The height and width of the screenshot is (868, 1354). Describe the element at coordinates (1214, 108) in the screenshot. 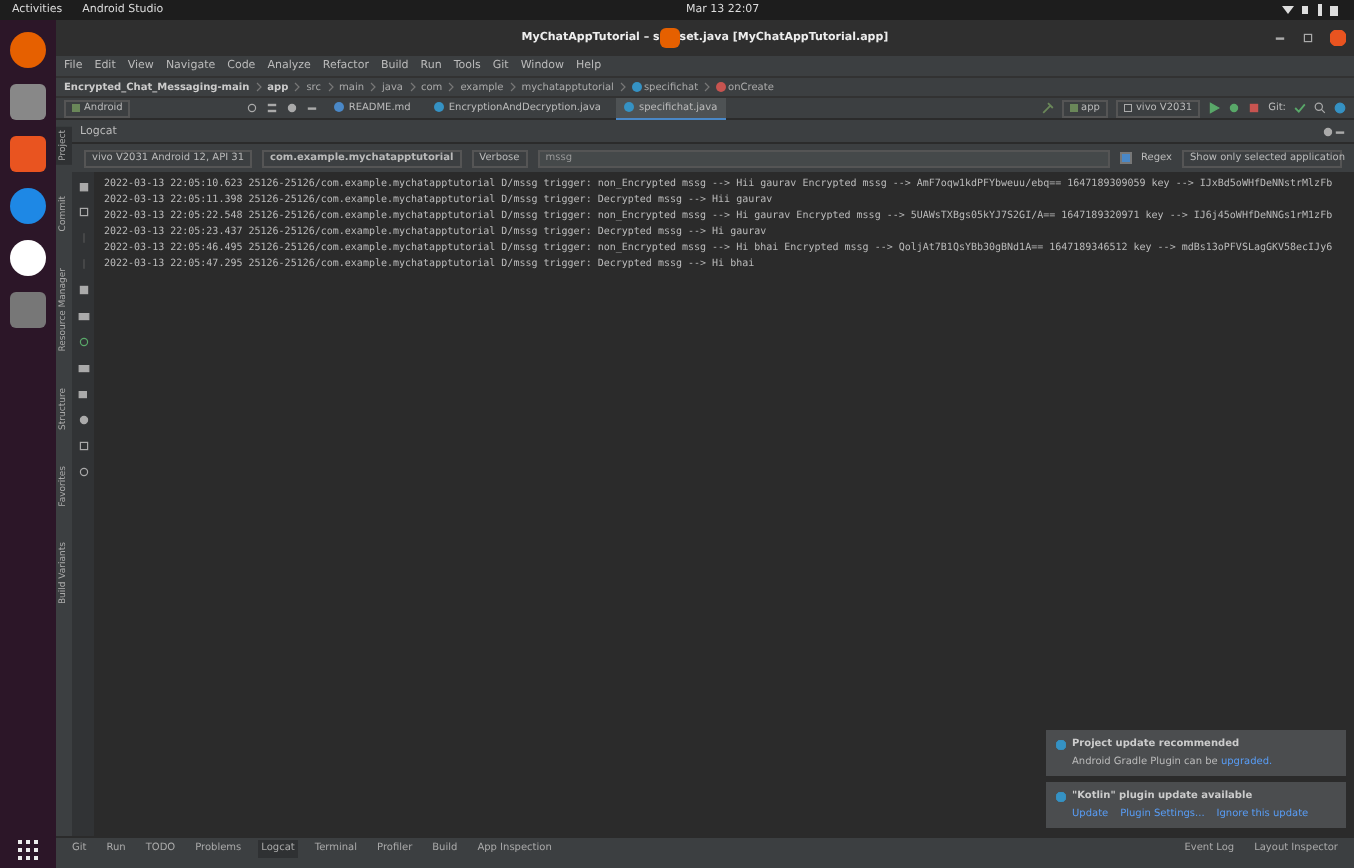

I see `run-icon` at that location.